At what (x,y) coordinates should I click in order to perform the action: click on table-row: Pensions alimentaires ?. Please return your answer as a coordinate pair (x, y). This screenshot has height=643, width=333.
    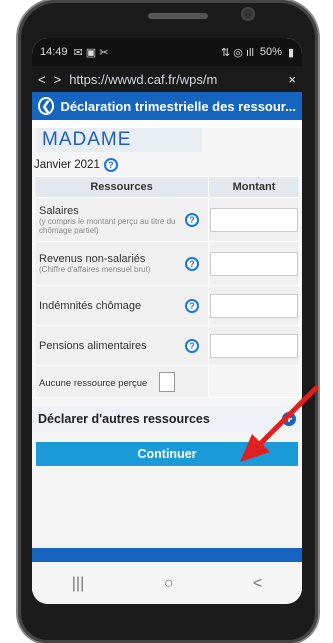
    Looking at the image, I should click on (167, 345).